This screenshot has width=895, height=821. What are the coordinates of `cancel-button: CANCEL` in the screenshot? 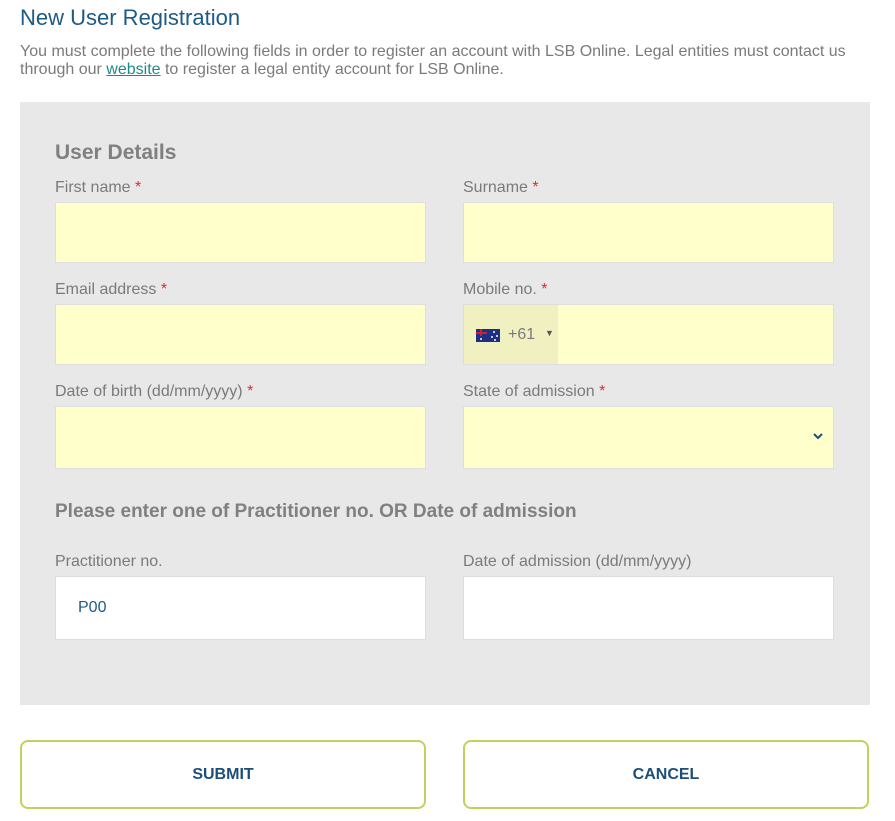 It's located at (666, 774).